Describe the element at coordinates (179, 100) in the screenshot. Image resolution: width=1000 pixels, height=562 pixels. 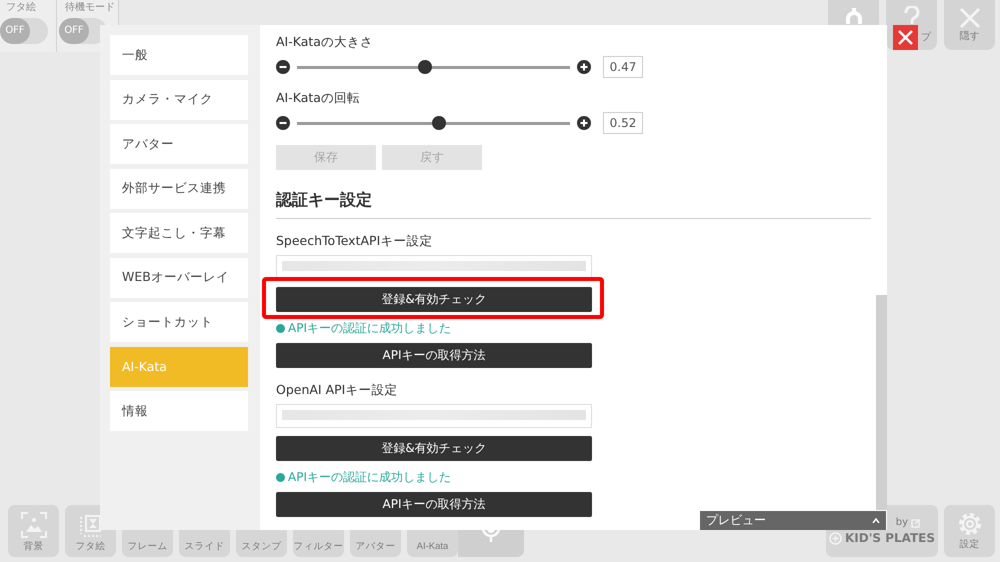
I see `sidebar-item: カメラ・マイク` at that location.